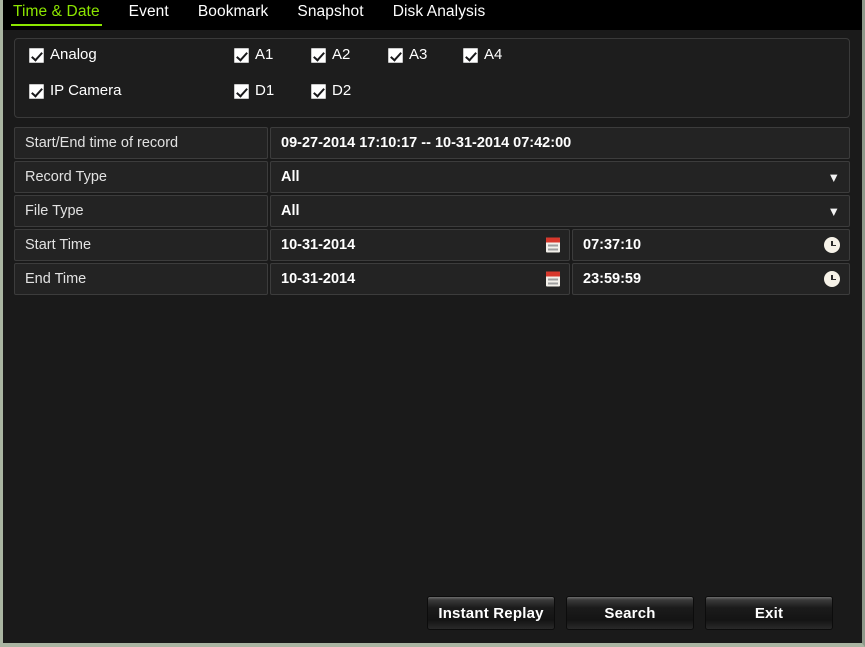 The image size is (865, 647). I want to click on exit-button: Exit, so click(769, 613).